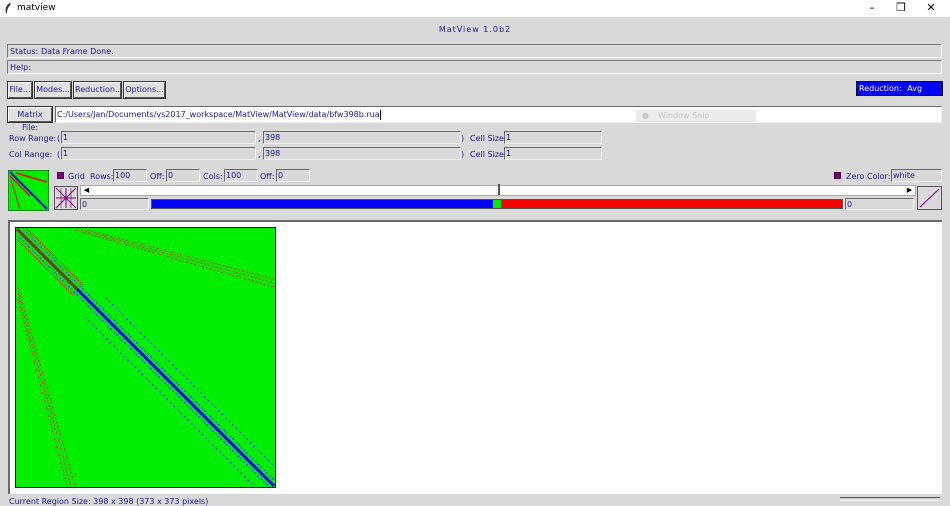 The image size is (950, 506). I want to click on footer-separator, so click(890, 499).